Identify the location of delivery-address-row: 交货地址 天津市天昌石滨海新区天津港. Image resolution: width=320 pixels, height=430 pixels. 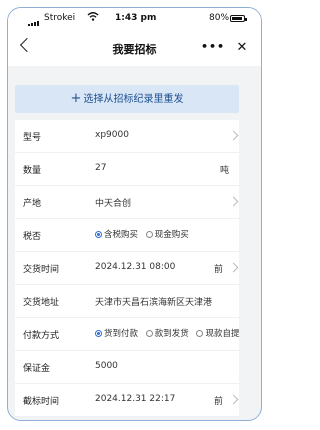
(127, 301).